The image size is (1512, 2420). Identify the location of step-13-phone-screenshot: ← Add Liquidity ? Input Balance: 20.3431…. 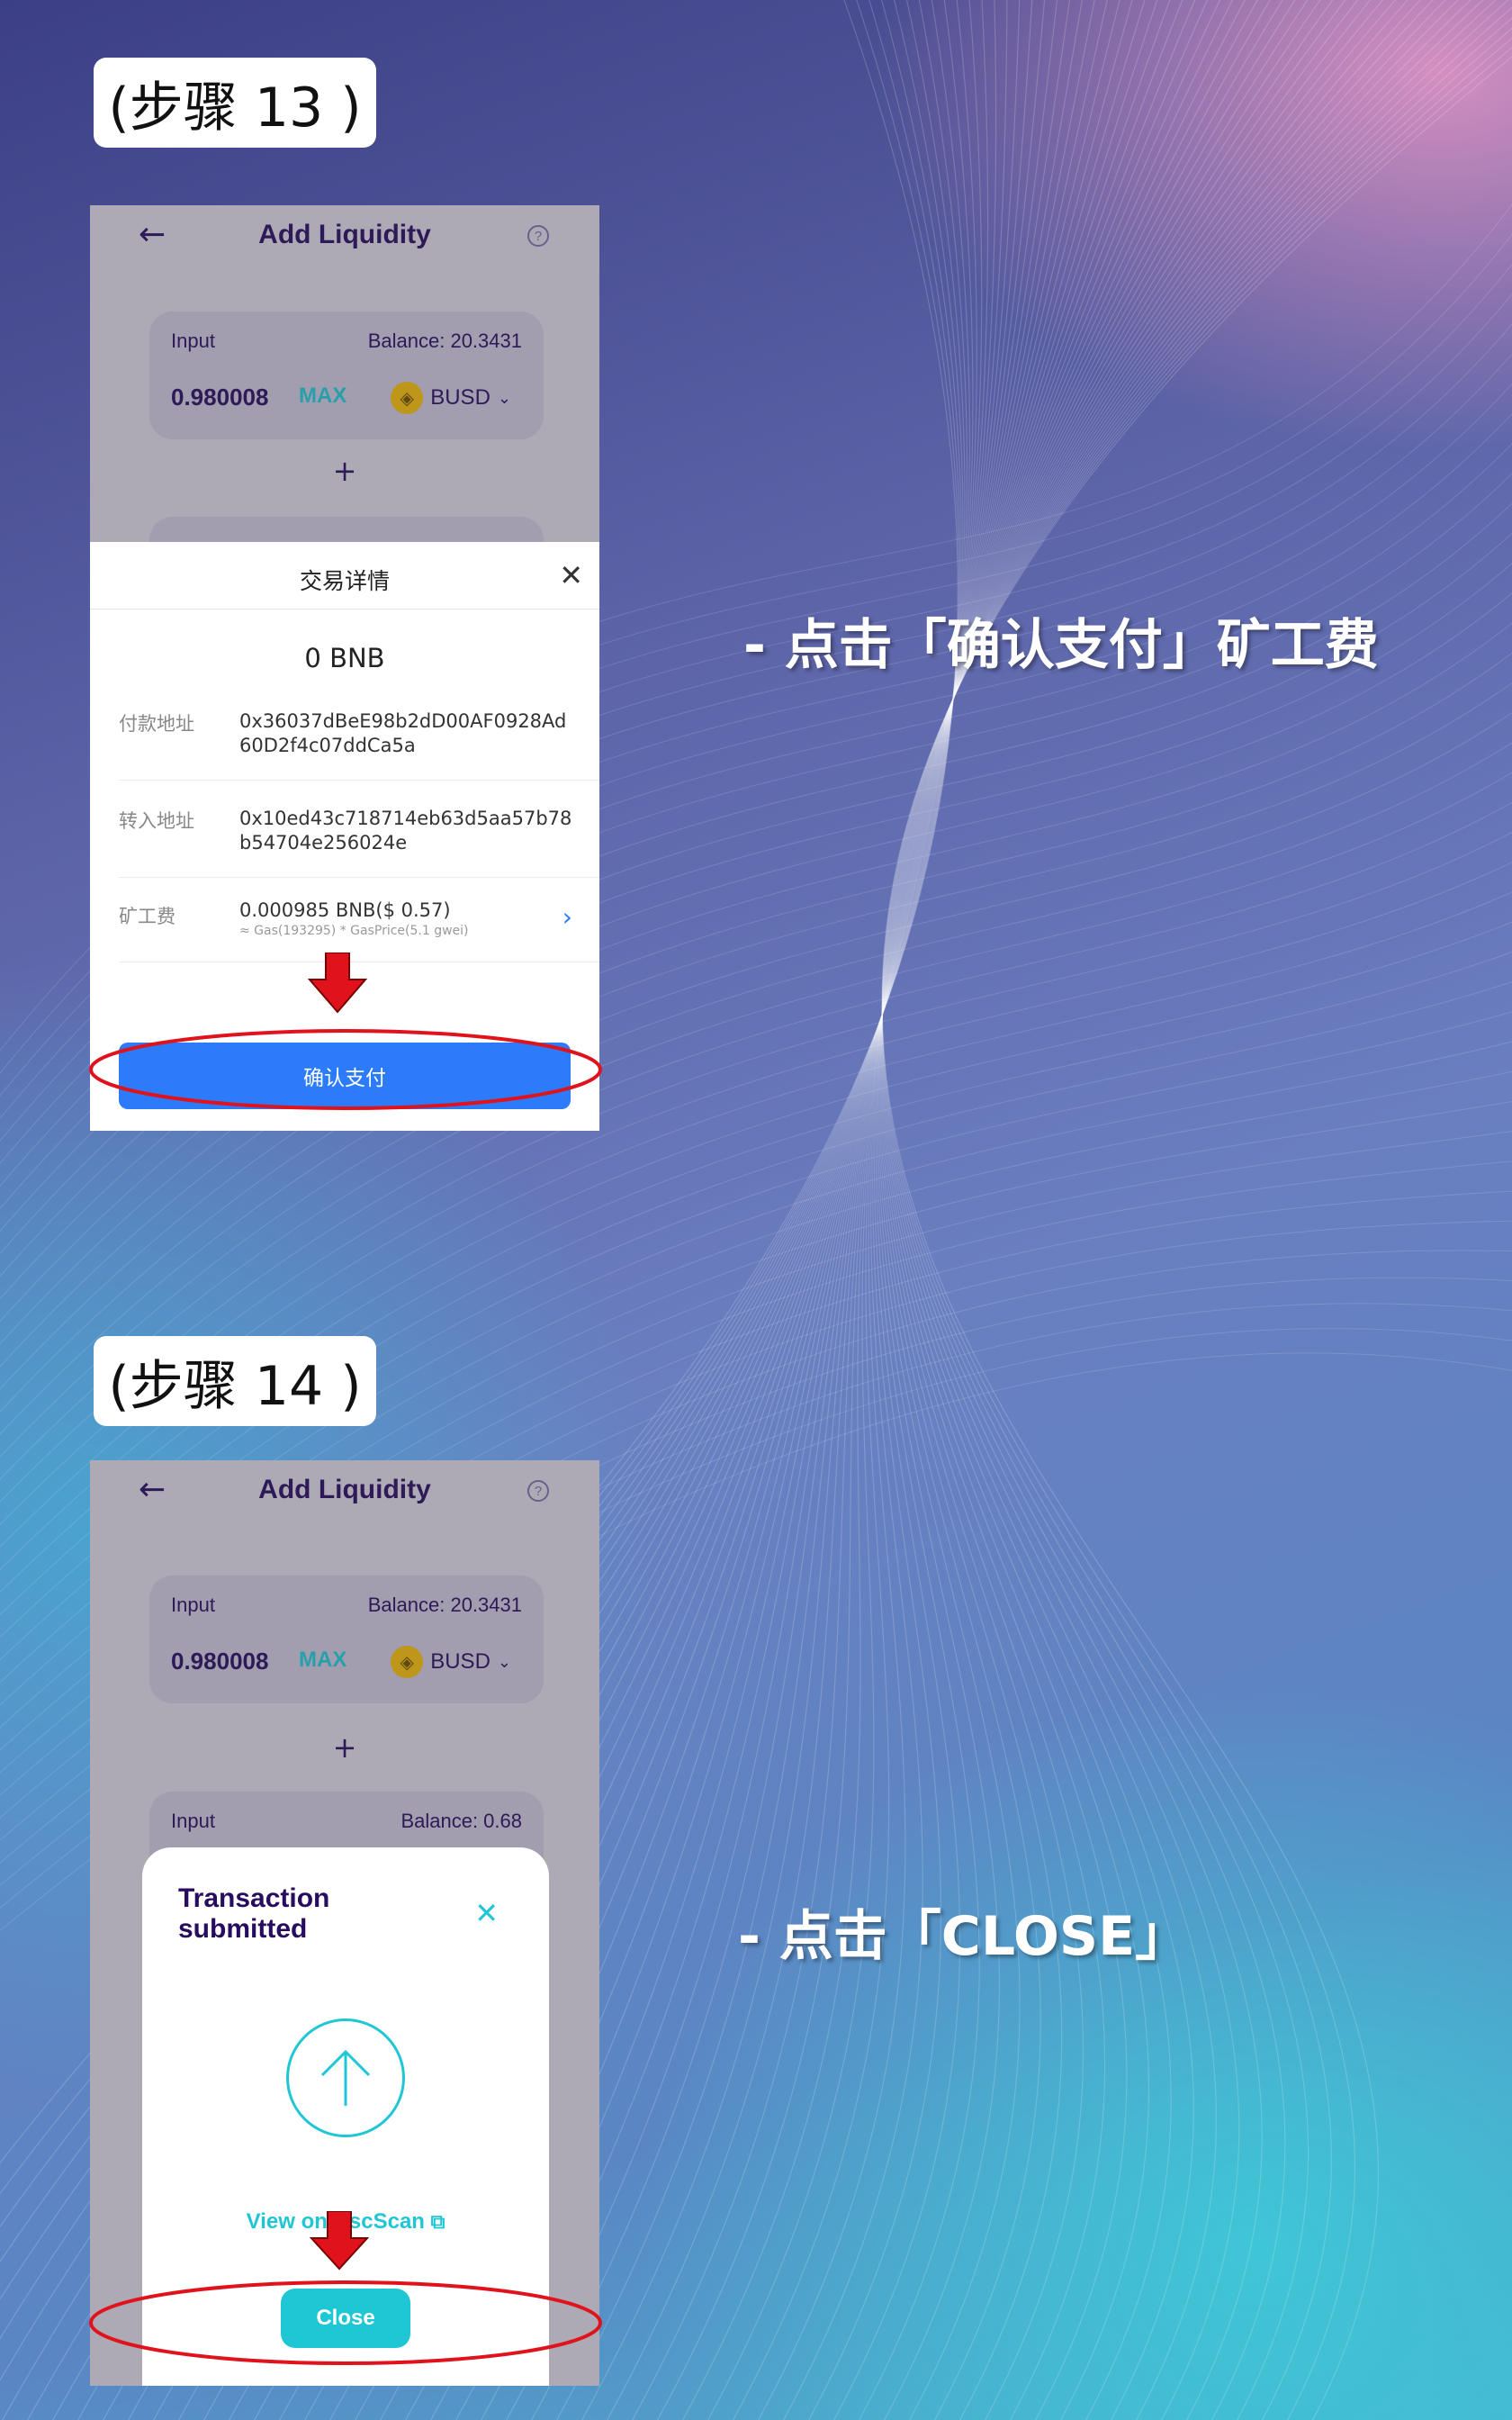
(344, 668).